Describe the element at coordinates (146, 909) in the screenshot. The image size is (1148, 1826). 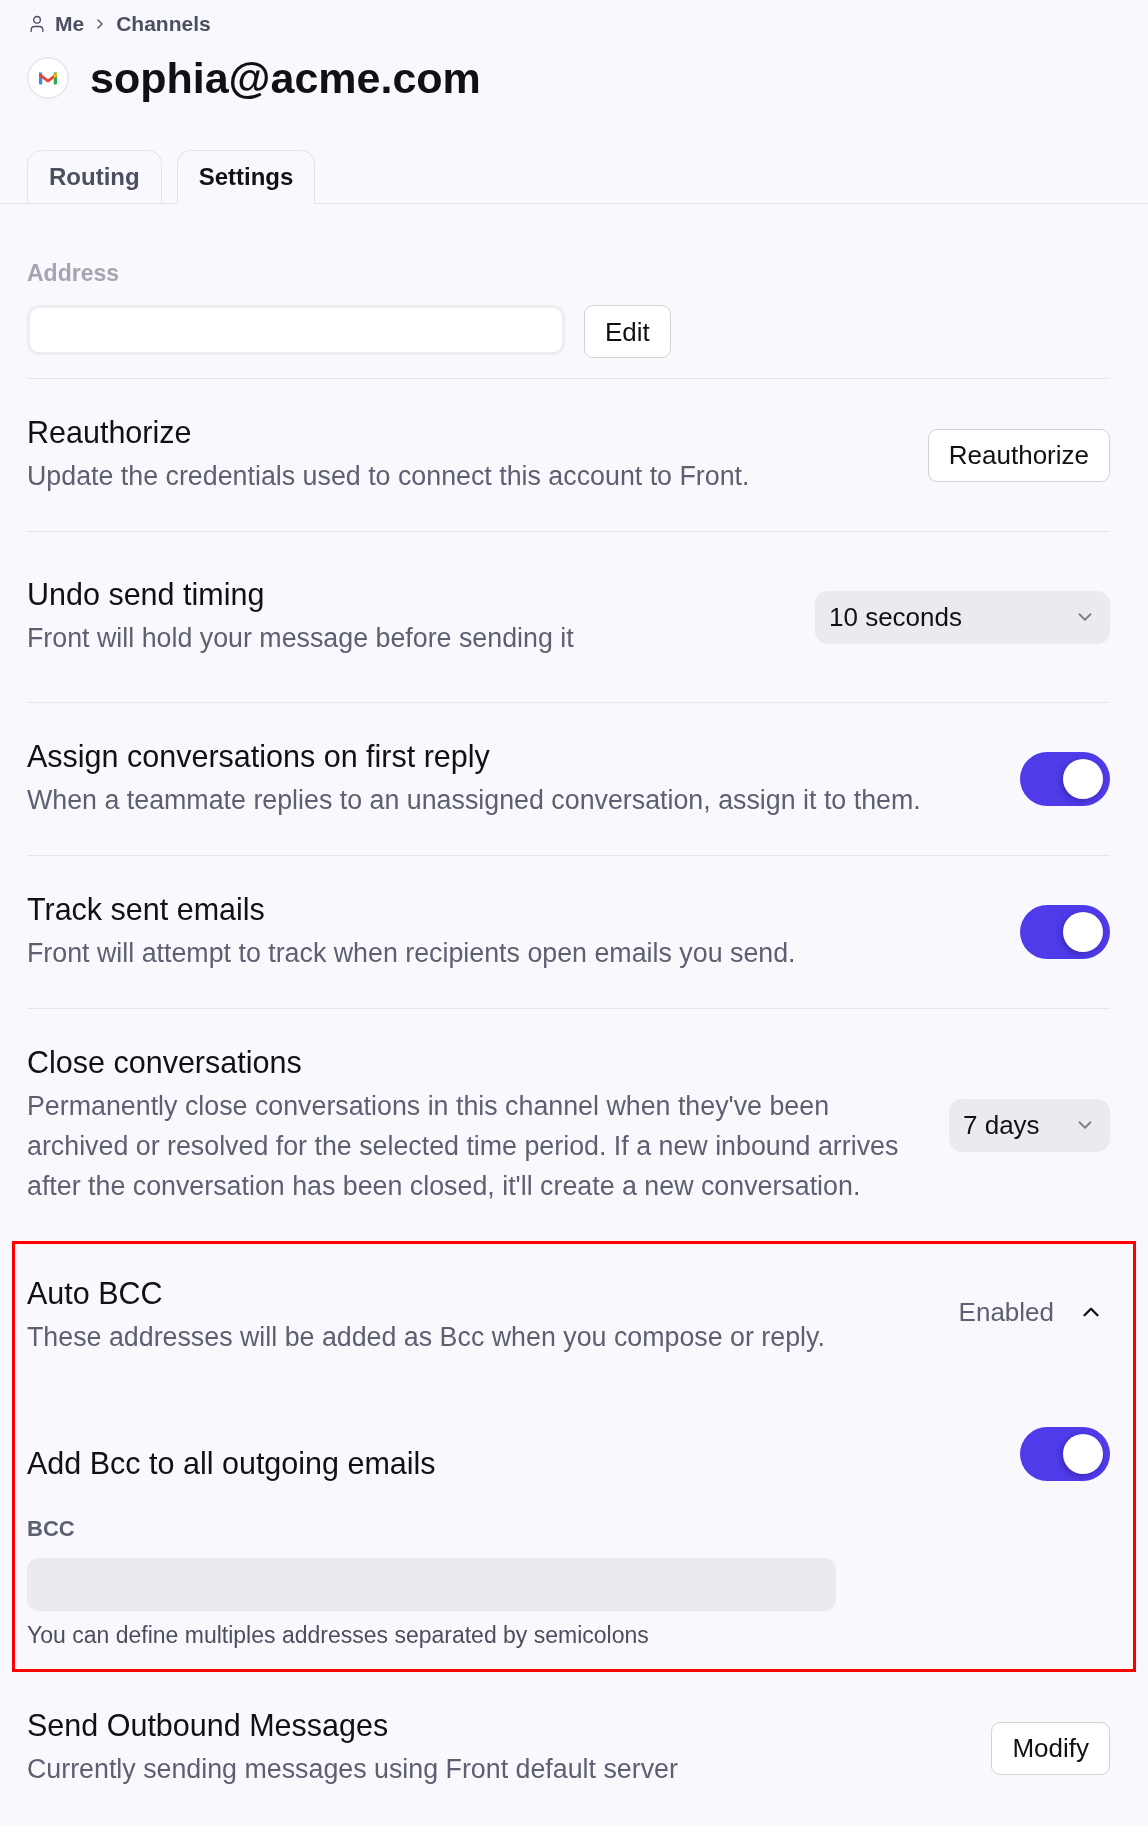
I see `setting-title: Track sent emails` at that location.